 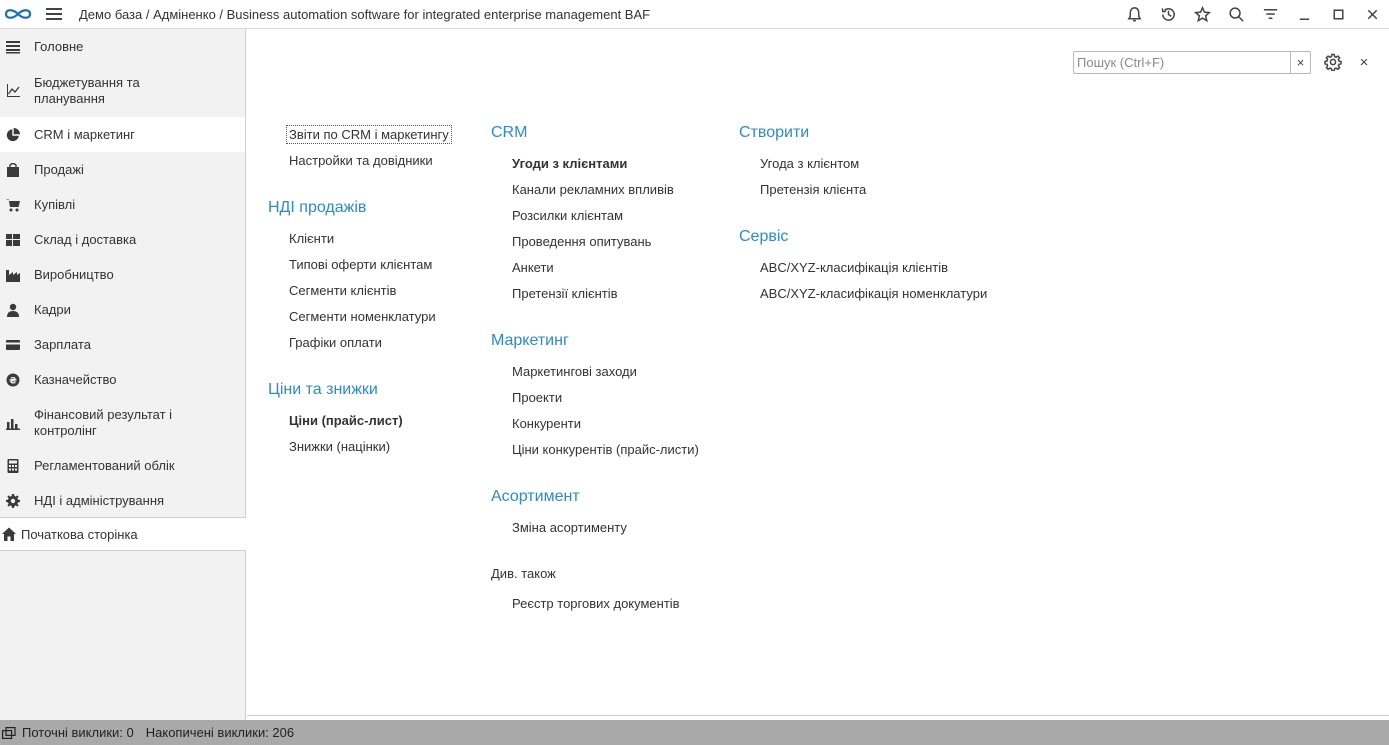 What do you see at coordinates (122, 169) in the screenshot?
I see `sidebar-item-sales: Продажі` at bounding box center [122, 169].